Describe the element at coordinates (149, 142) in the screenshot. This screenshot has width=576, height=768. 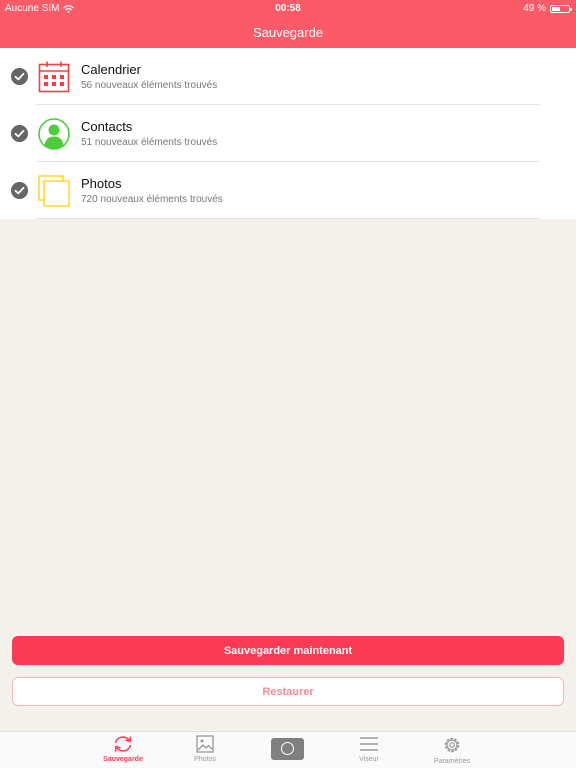
I see `item-subtitle: 51 nouveaux éléments trouvés` at that location.